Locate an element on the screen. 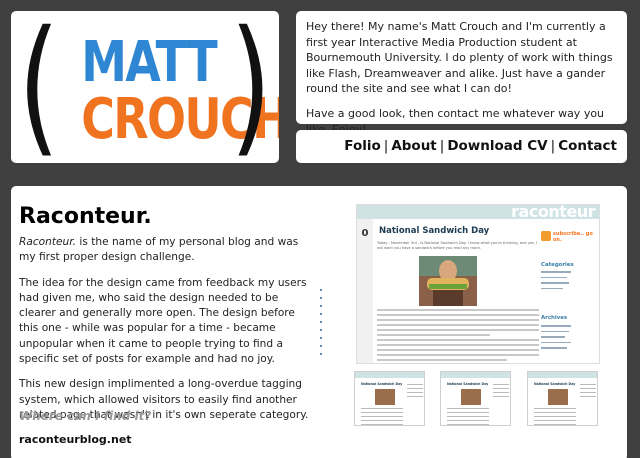 The width and height of the screenshot is (640, 458). screenshot-sidebar: subscribe.. go on. Categories Archives is located at coordinates (570, 291).